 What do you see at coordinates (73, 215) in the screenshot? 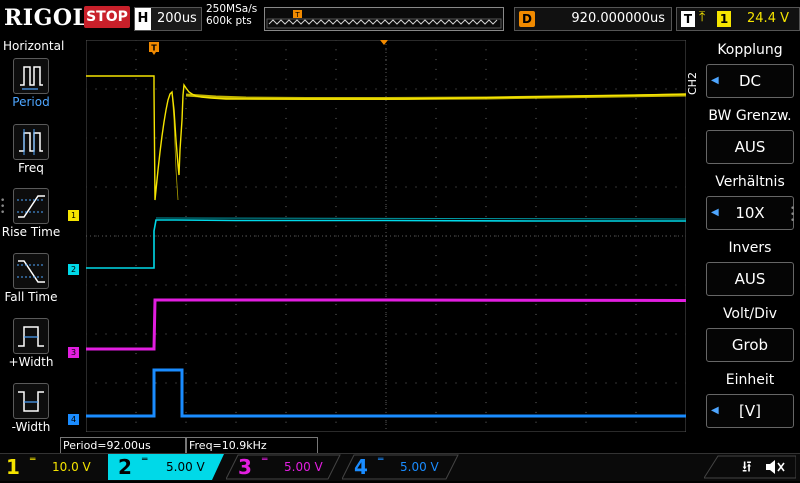
I see `ch1-level-marker: 1` at bounding box center [73, 215].